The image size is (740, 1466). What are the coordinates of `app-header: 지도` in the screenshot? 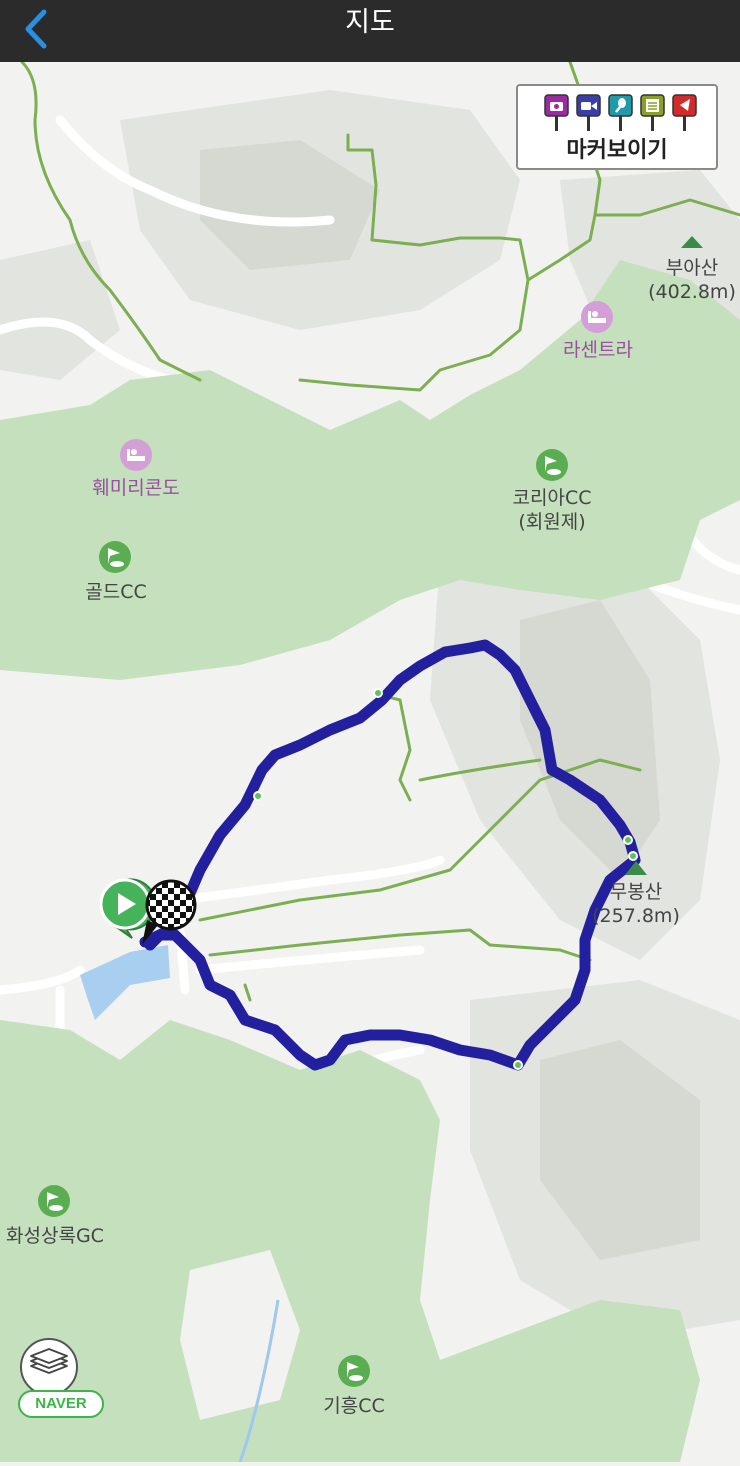 It's located at (370, 31).